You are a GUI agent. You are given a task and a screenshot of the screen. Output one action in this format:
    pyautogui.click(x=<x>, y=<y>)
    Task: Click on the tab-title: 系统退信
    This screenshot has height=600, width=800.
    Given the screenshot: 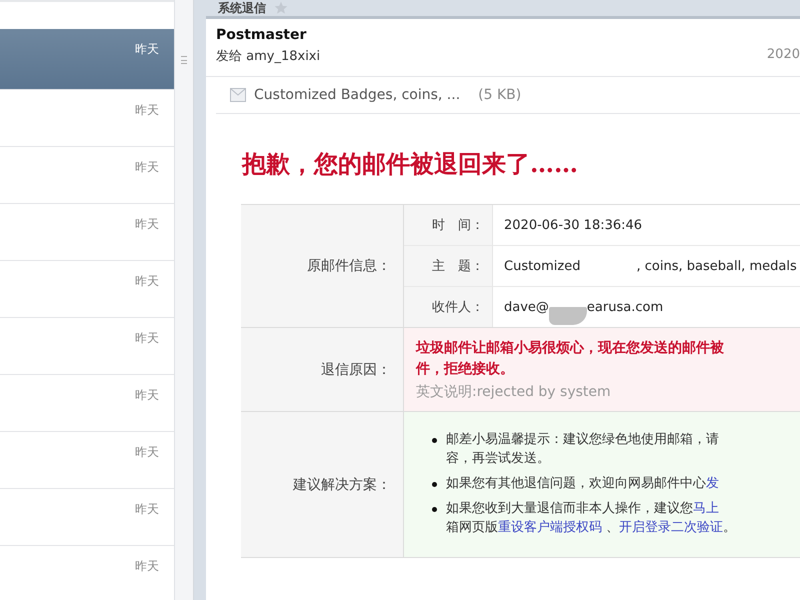 What is the action you would take?
    pyautogui.click(x=242, y=8)
    